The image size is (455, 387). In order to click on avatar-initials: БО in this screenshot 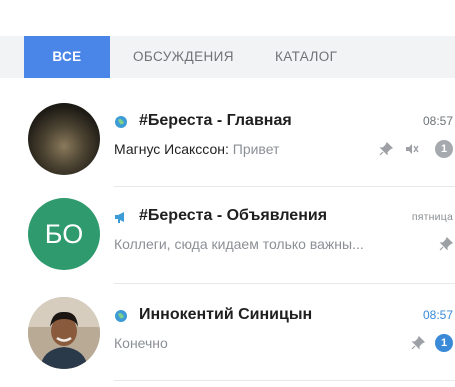, I will do `click(64, 234)`.